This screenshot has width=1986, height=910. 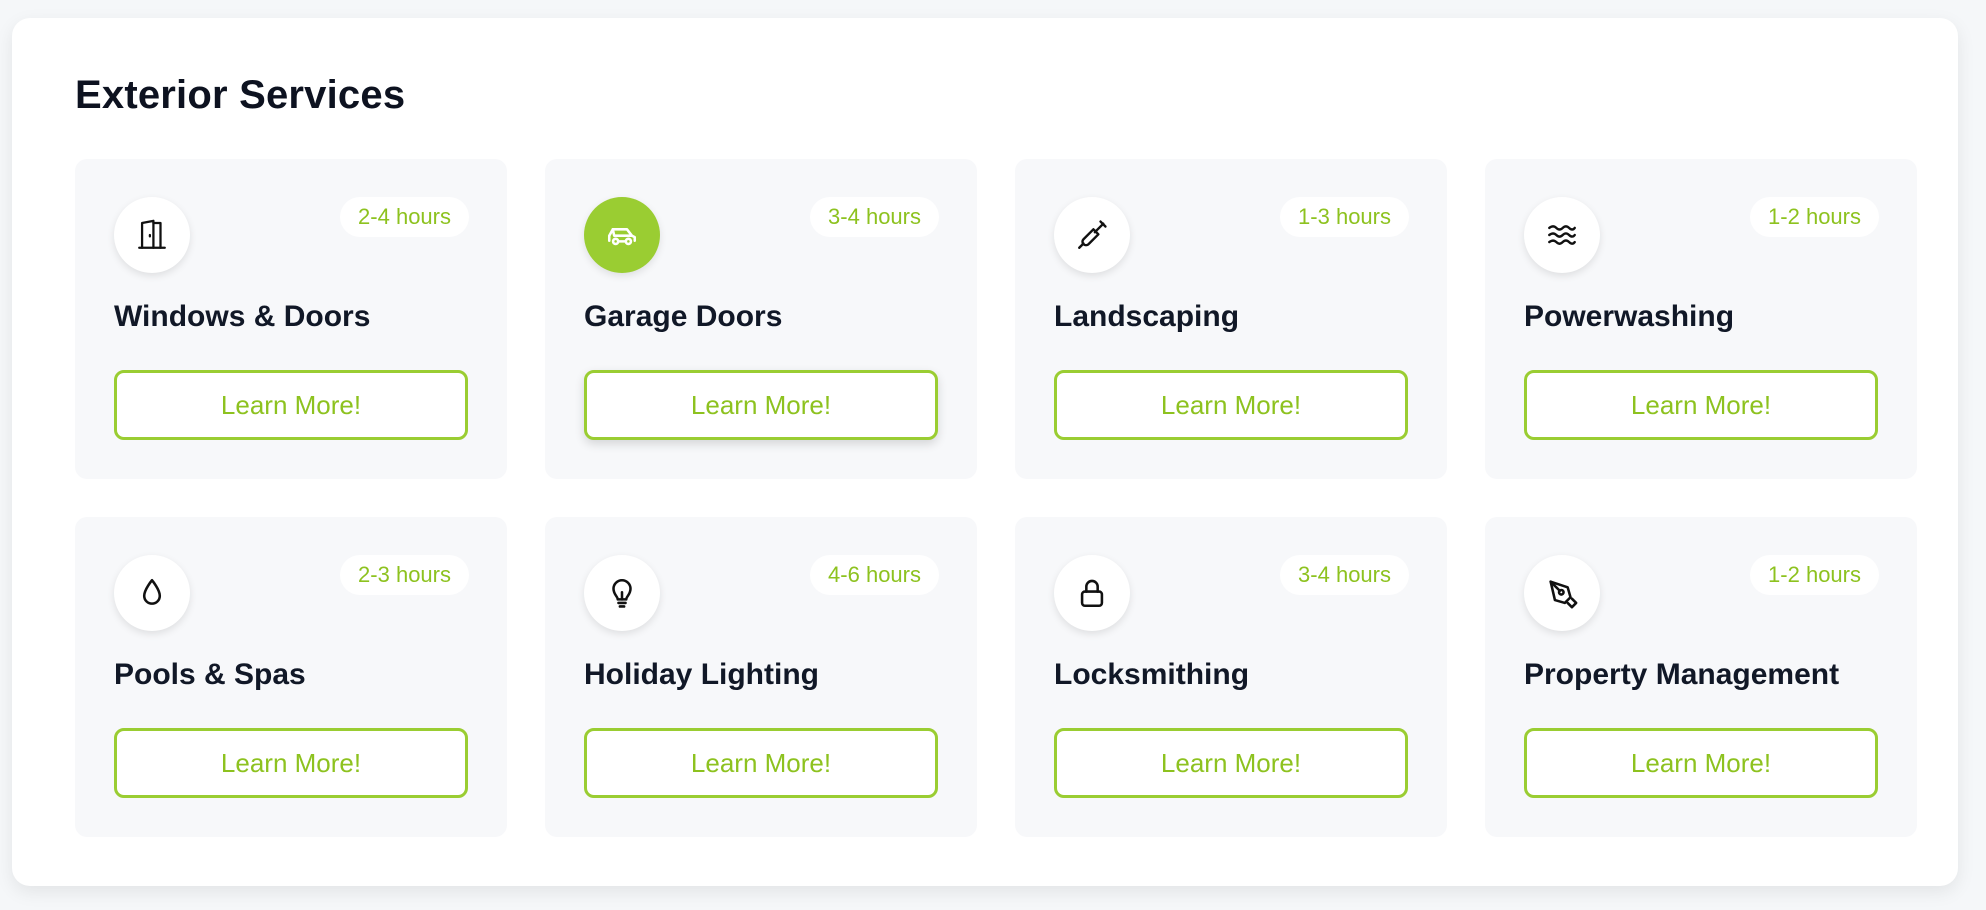 What do you see at coordinates (1092, 235) in the screenshot?
I see `shovel-icon` at bounding box center [1092, 235].